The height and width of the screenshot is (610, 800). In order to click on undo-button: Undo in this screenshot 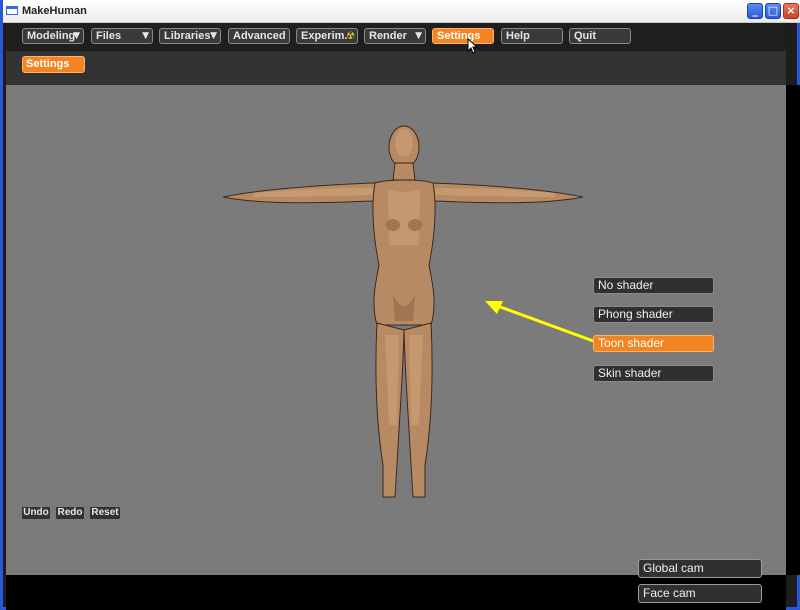, I will do `click(36, 513)`.